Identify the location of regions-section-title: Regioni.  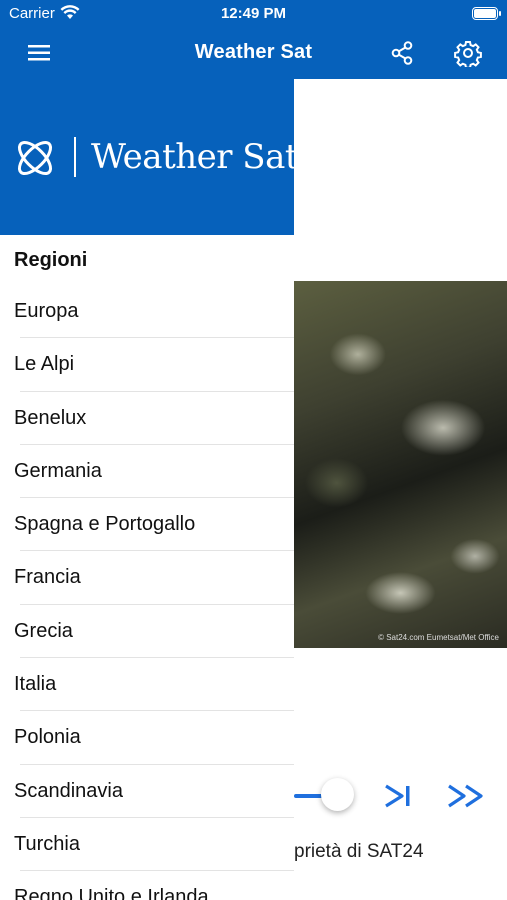
(51, 260).